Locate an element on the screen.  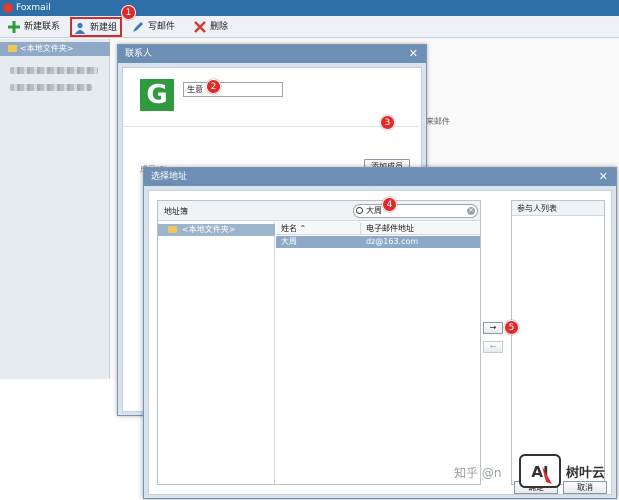
folder-list: <本地文件夹> is located at coordinates (216, 353).